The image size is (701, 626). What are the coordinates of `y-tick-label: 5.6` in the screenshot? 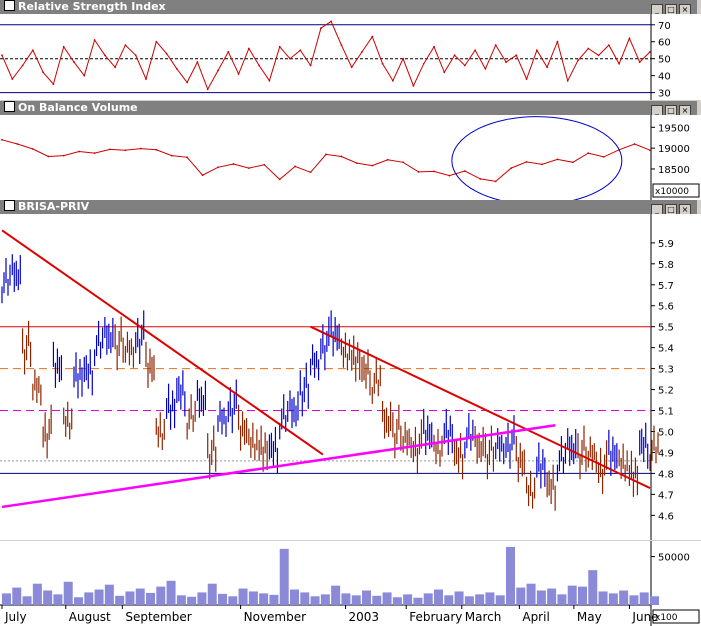 It's located at (666, 307).